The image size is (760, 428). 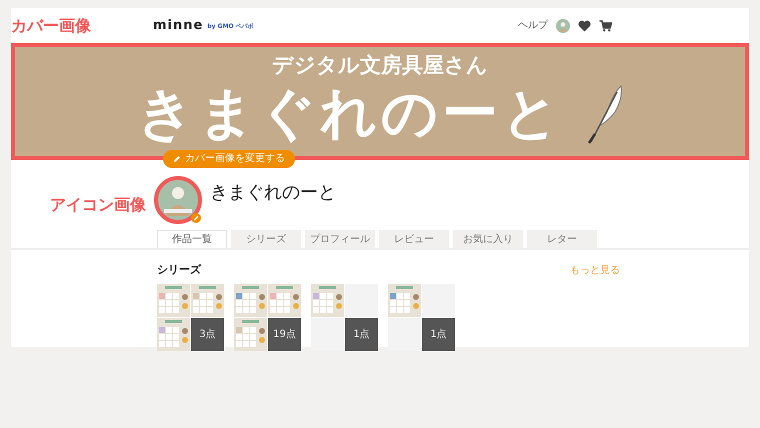 What do you see at coordinates (207, 334) in the screenshot?
I see `item-count: 3点` at bounding box center [207, 334].